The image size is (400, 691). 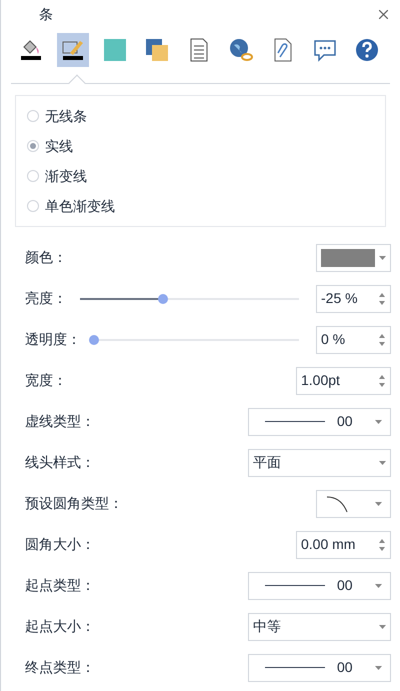 I want to click on radio-option: 单色渐变线, so click(x=71, y=206).